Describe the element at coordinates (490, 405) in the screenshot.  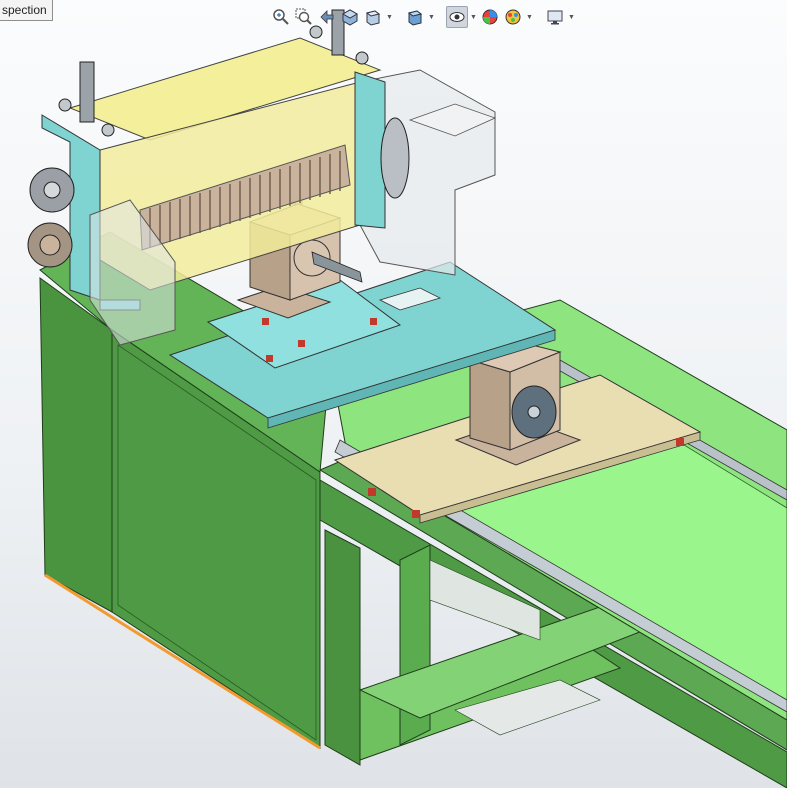
I see `chuck-body-front` at that location.